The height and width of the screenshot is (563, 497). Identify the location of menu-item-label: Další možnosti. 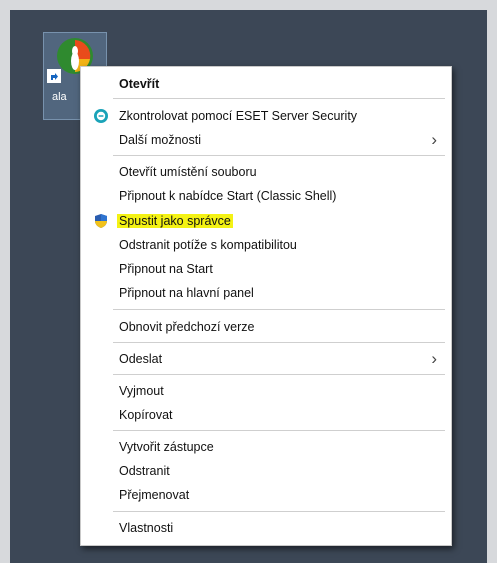
(160, 140).